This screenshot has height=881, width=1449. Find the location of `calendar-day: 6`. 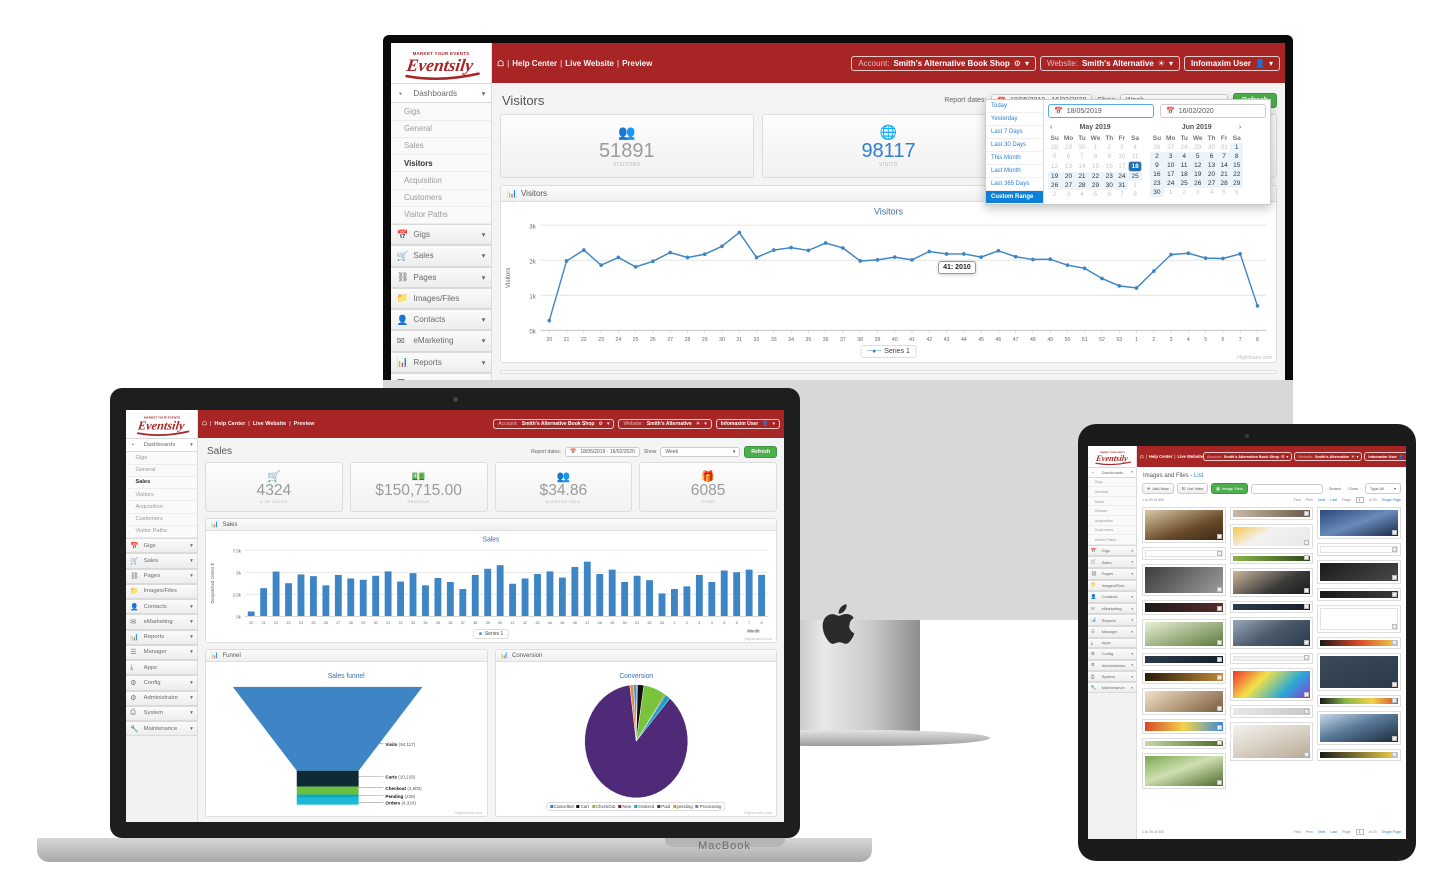

calendar-day: 6 is located at coordinates (1109, 194).